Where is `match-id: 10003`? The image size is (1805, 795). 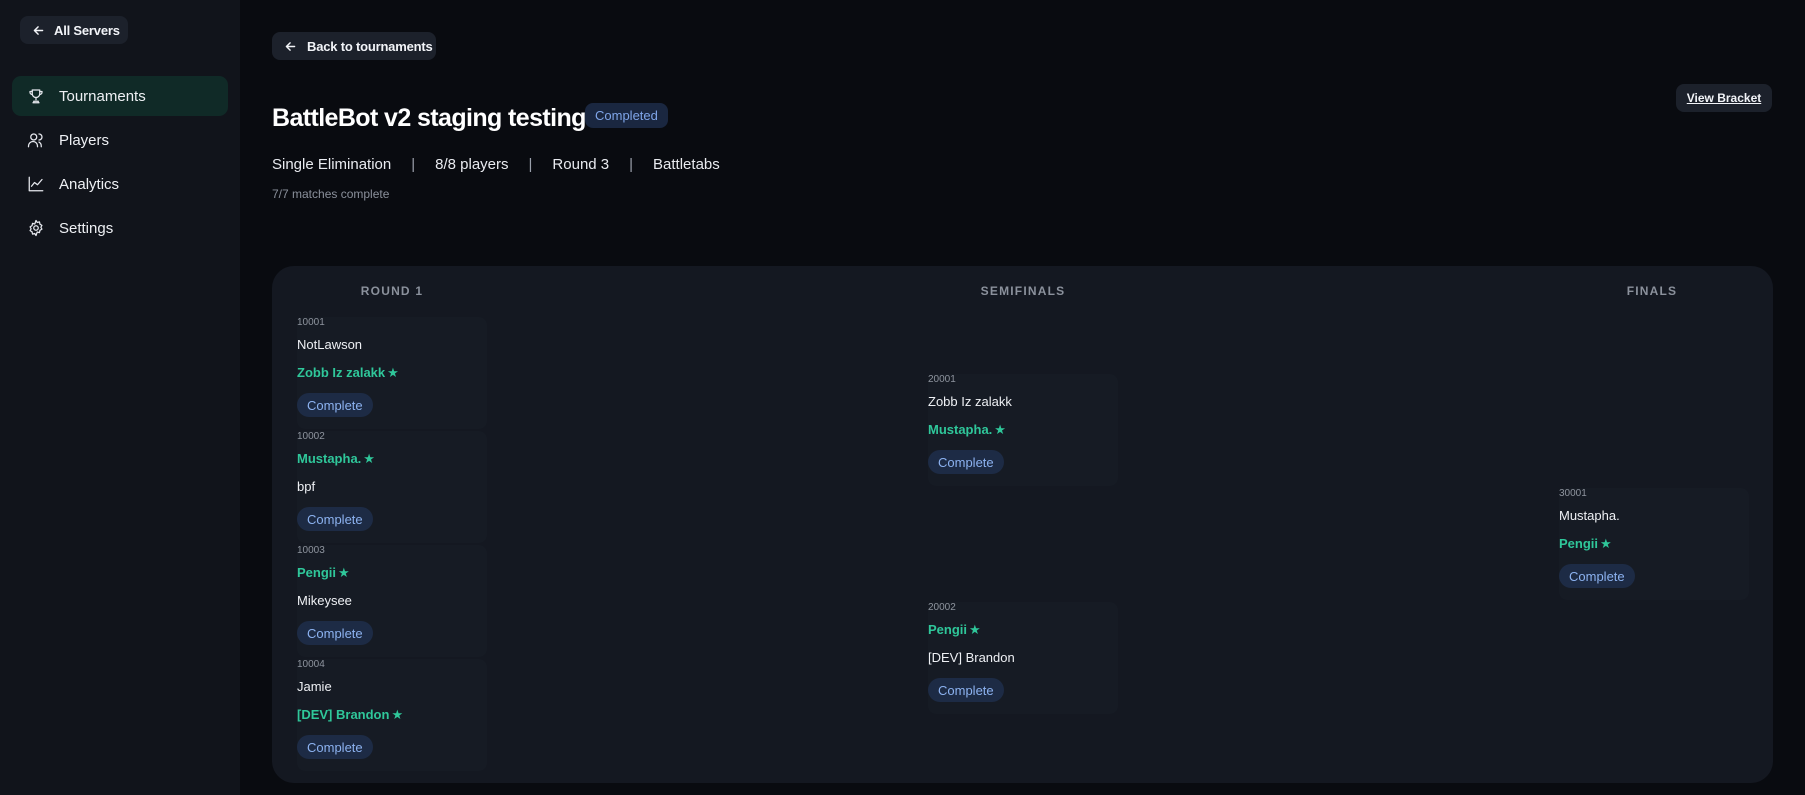 match-id: 10003 is located at coordinates (311, 550).